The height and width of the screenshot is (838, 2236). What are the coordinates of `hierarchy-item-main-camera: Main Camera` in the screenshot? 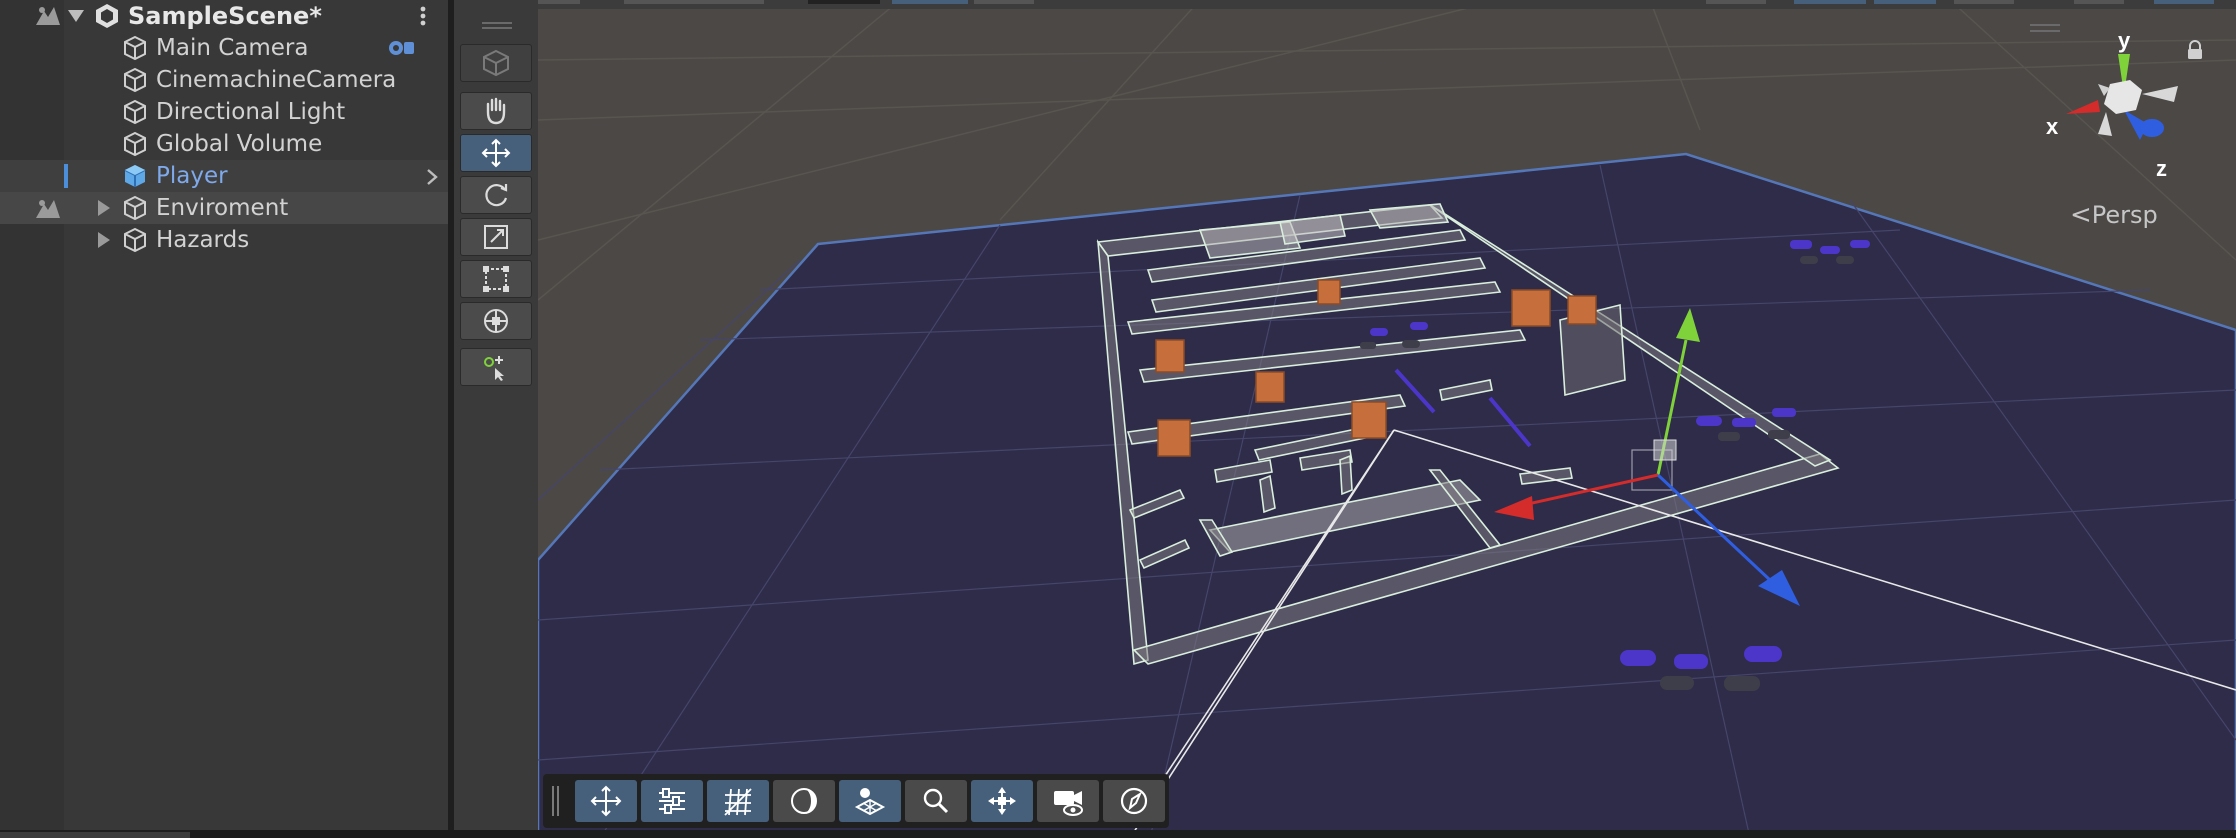 It's located at (224, 48).